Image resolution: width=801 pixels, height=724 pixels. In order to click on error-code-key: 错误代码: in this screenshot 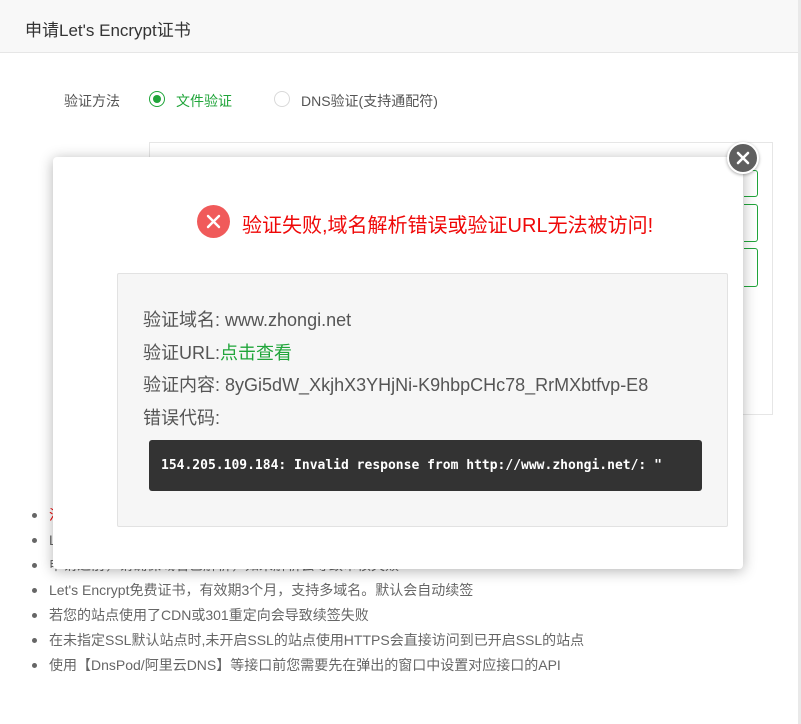, I will do `click(182, 418)`.